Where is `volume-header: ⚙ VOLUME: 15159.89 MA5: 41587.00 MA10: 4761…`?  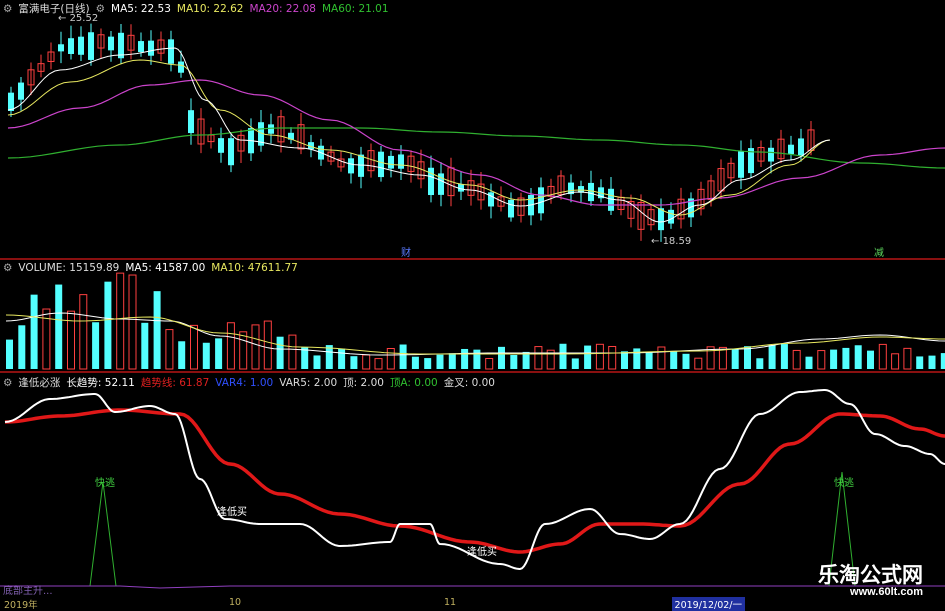 volume-header: ⚙ VOLUME: 15159.89 MA5: 41587.00 MA10: 4761… is located at coordinates (153, 268).